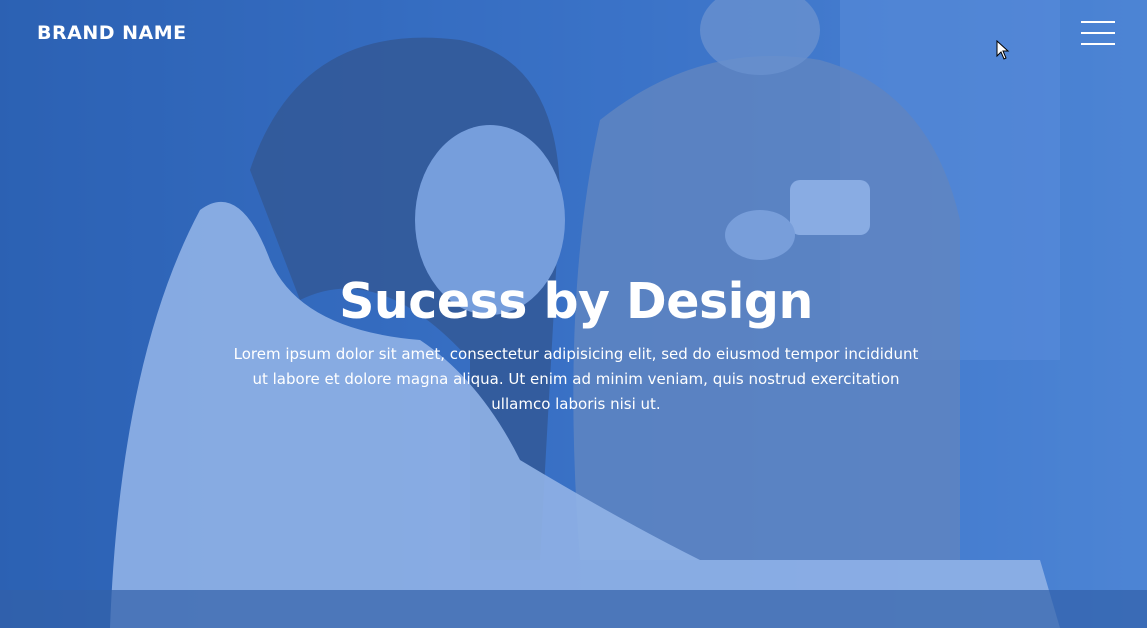  I want to click on menu-bar-middle, so click(1098, 33).